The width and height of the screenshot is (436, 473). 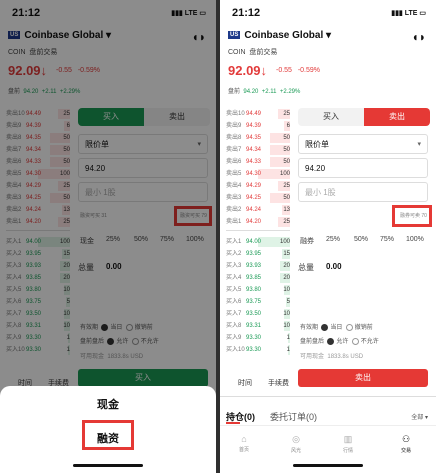 What do you see at coordinates (258, 114) in the screenshot?
I see `ask-row: 卖出10 94.49 25` at bounding box center [258, 114].